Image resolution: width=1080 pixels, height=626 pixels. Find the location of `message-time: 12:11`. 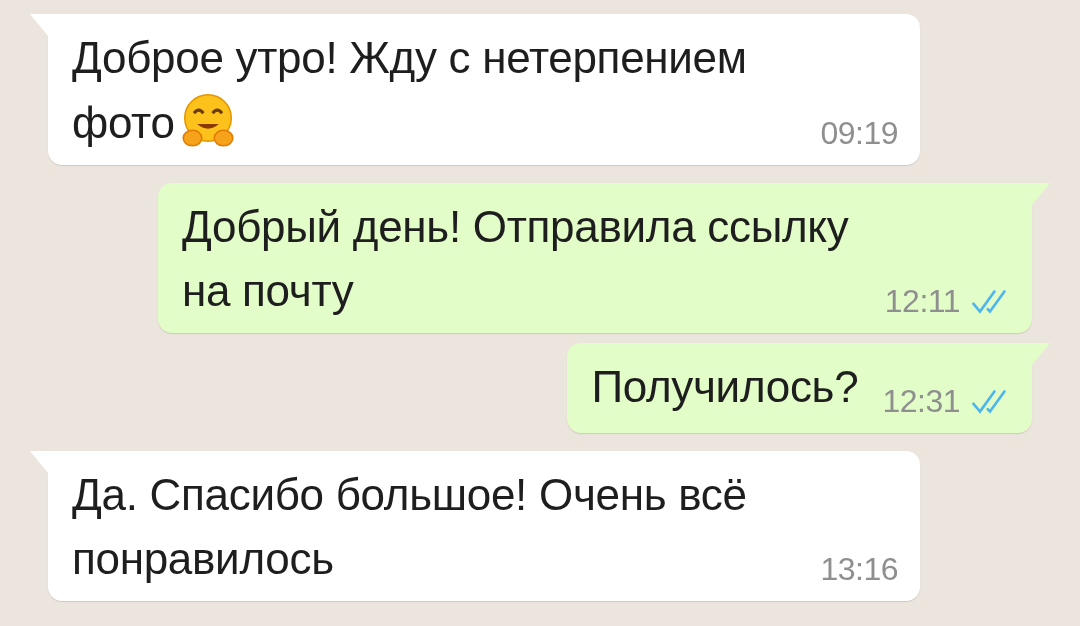

message-time: 12:11 is located at coordinates (922, 301).